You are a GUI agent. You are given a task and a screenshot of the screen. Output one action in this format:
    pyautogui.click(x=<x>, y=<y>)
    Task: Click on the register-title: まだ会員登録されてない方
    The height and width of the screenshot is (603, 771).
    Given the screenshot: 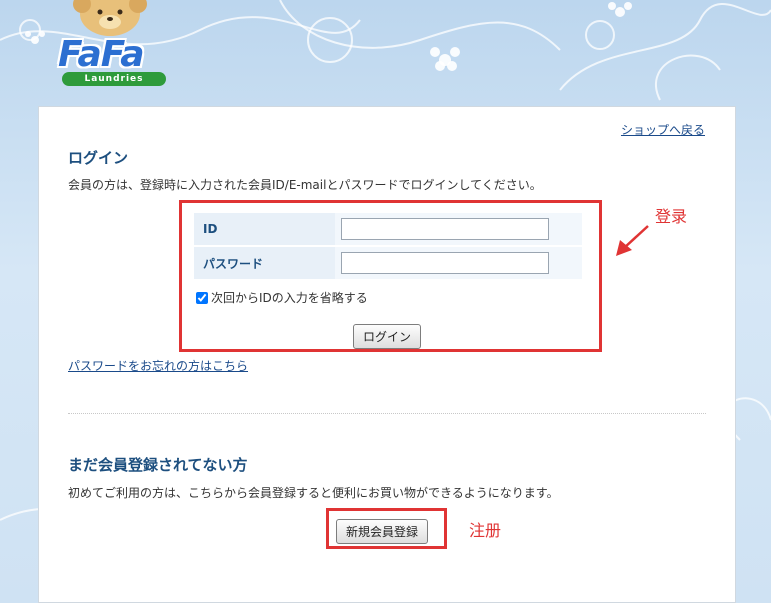 What is the action you would take?
    pyautogui.click(x=158, y=465)
    